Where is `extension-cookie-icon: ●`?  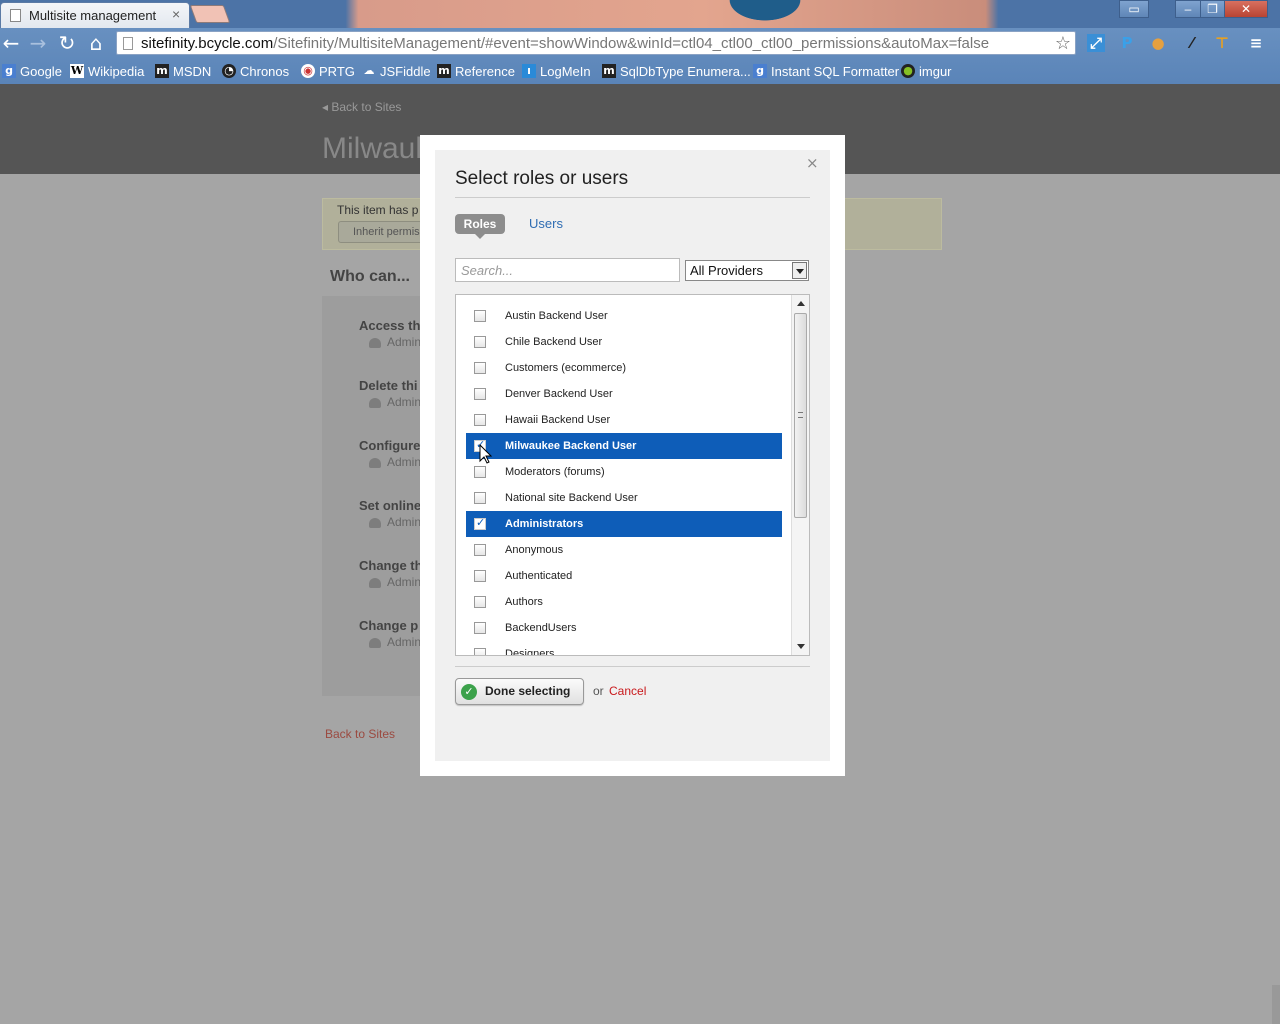 extension-cookie-icon: ● is located at coordinates (1158, 43).